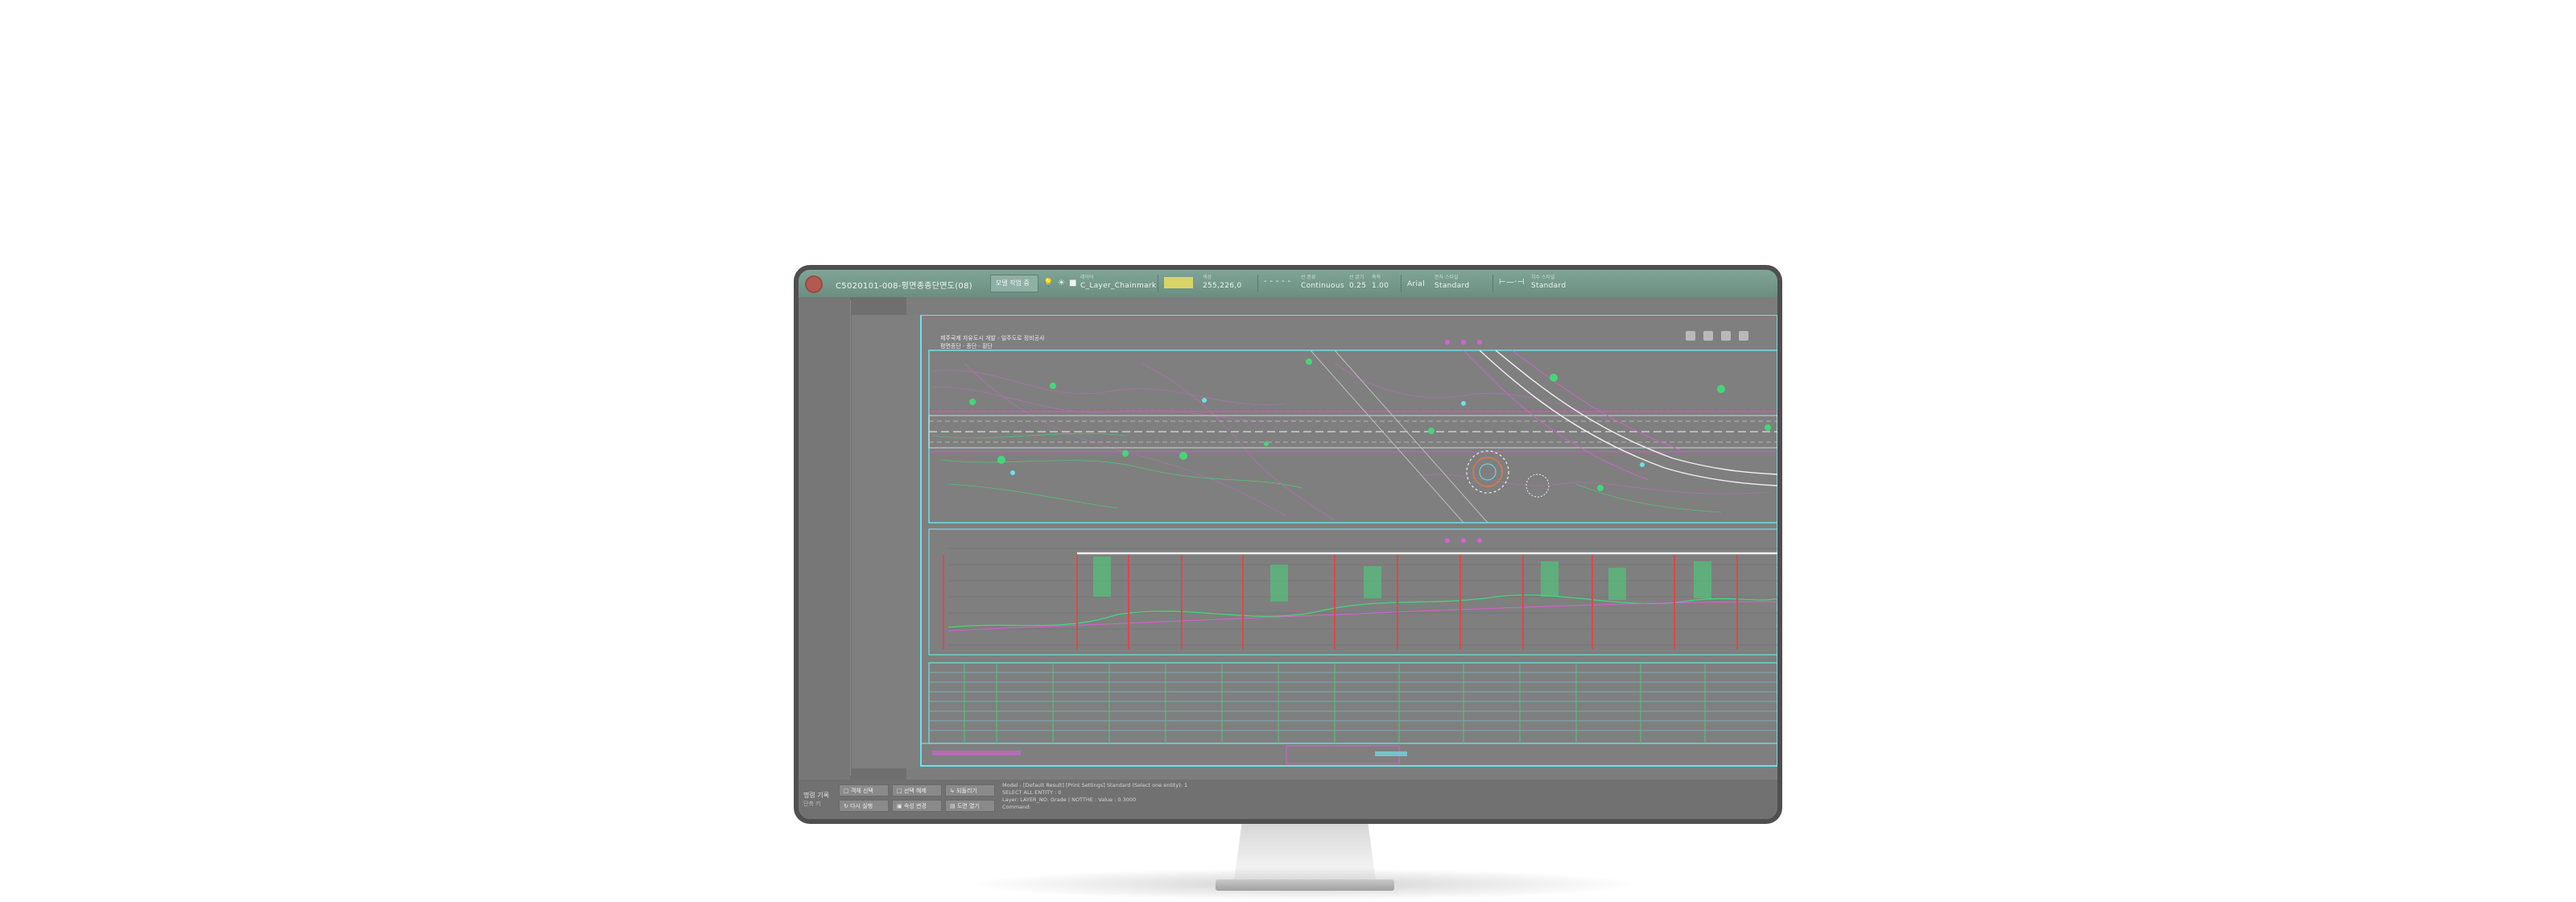 The image size is (2576, 902). Describe the element at coordinates (1356, 277) in the screenshot. I see `lineweight-caption: 선 굵기` at that location.